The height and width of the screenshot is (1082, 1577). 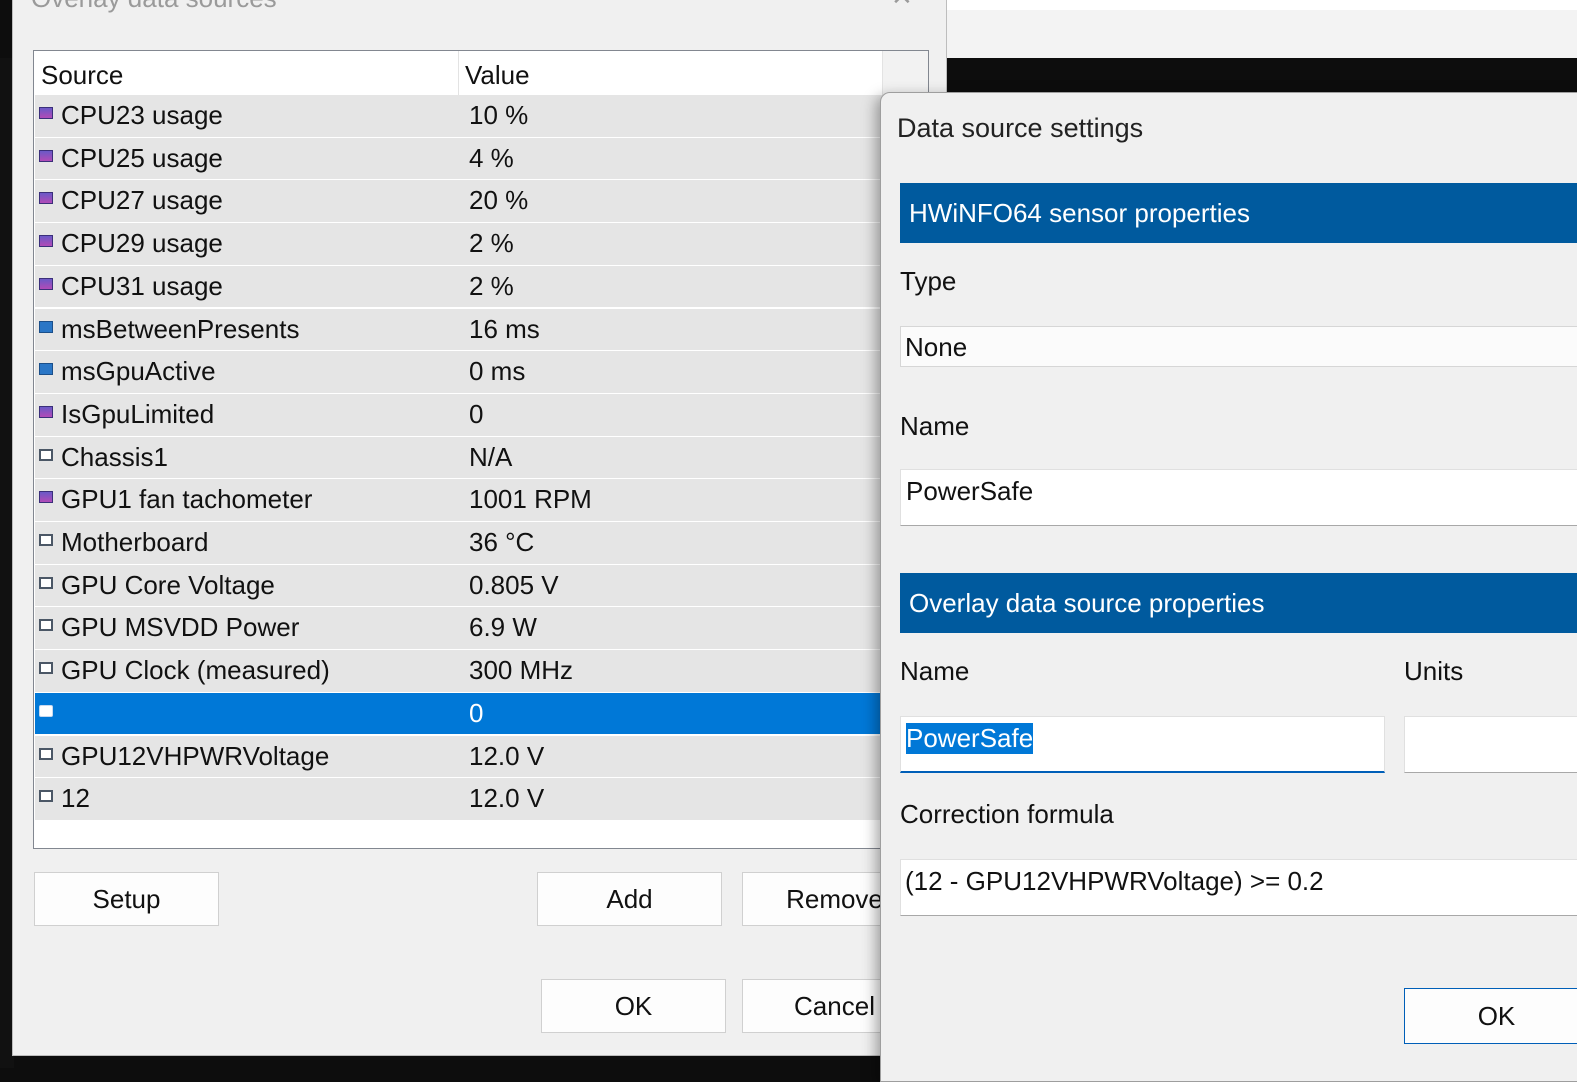 I want to click on row-value: 1001 RPM, so click(x=530, y=499).